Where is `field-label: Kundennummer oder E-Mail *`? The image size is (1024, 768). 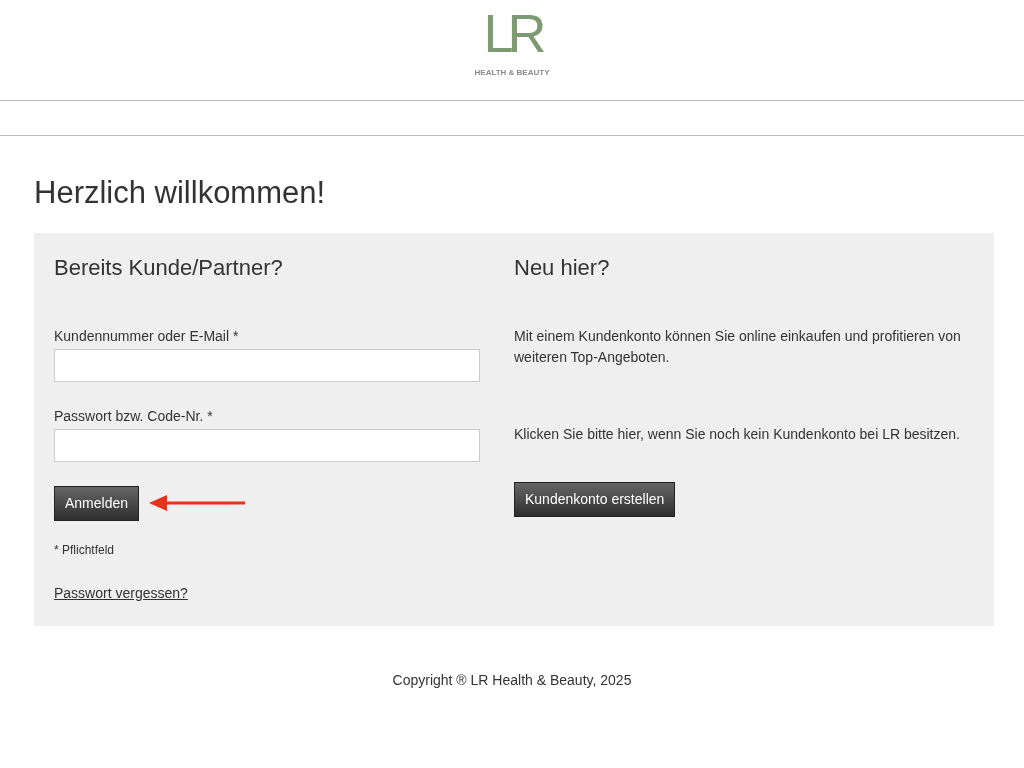 field-label: Kundennummer oder E-Mail * is located at coordinates (147, 336).